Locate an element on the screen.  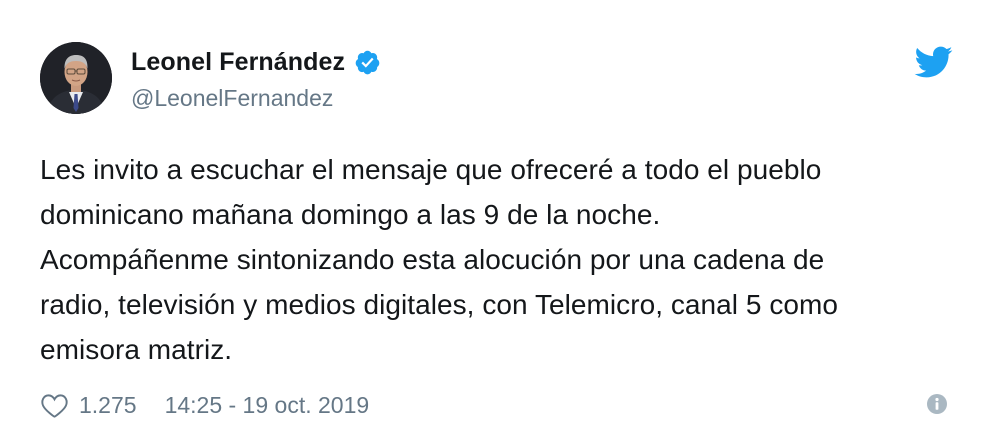
author-name-row: Leonel Fernández is located at coordinates (256, 62).